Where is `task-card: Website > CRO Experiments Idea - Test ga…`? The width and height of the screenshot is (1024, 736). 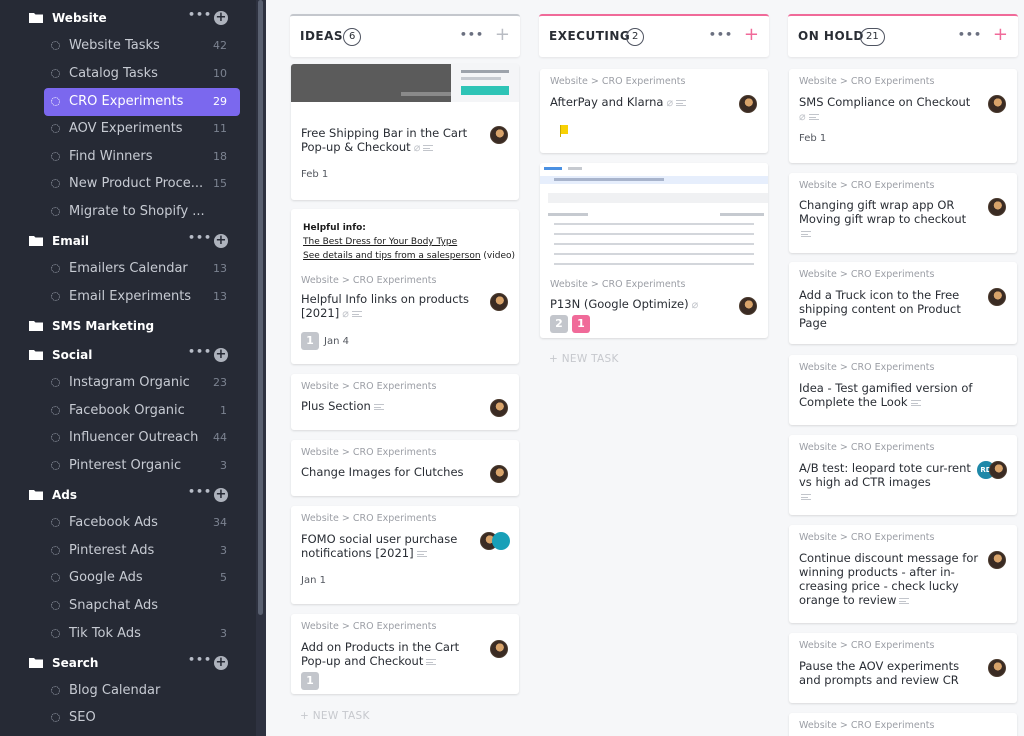 task-card: Website > CRO Experiments Idea - Test ga… is located at coordinates (903, 390).